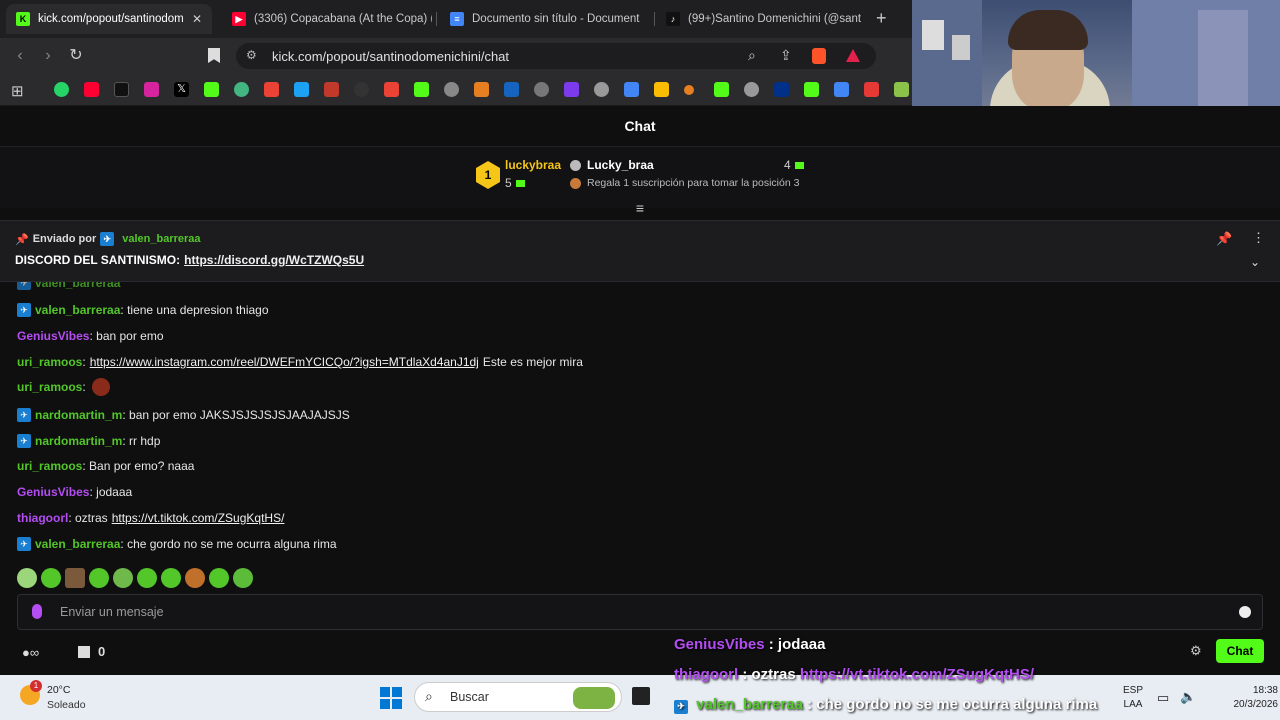  Describe the element at coordinates (109, 19) in the screenshot. I see `tab-kick: K kick.com/popout/santinodom ✕` at that location.